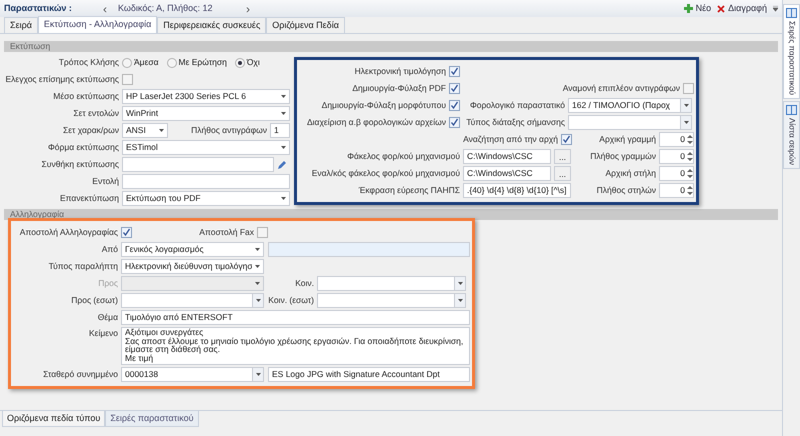 The image size is (800, 436). I want to click on field-label: Αποστολή Αλληλογραφίας, so click(68, 232).